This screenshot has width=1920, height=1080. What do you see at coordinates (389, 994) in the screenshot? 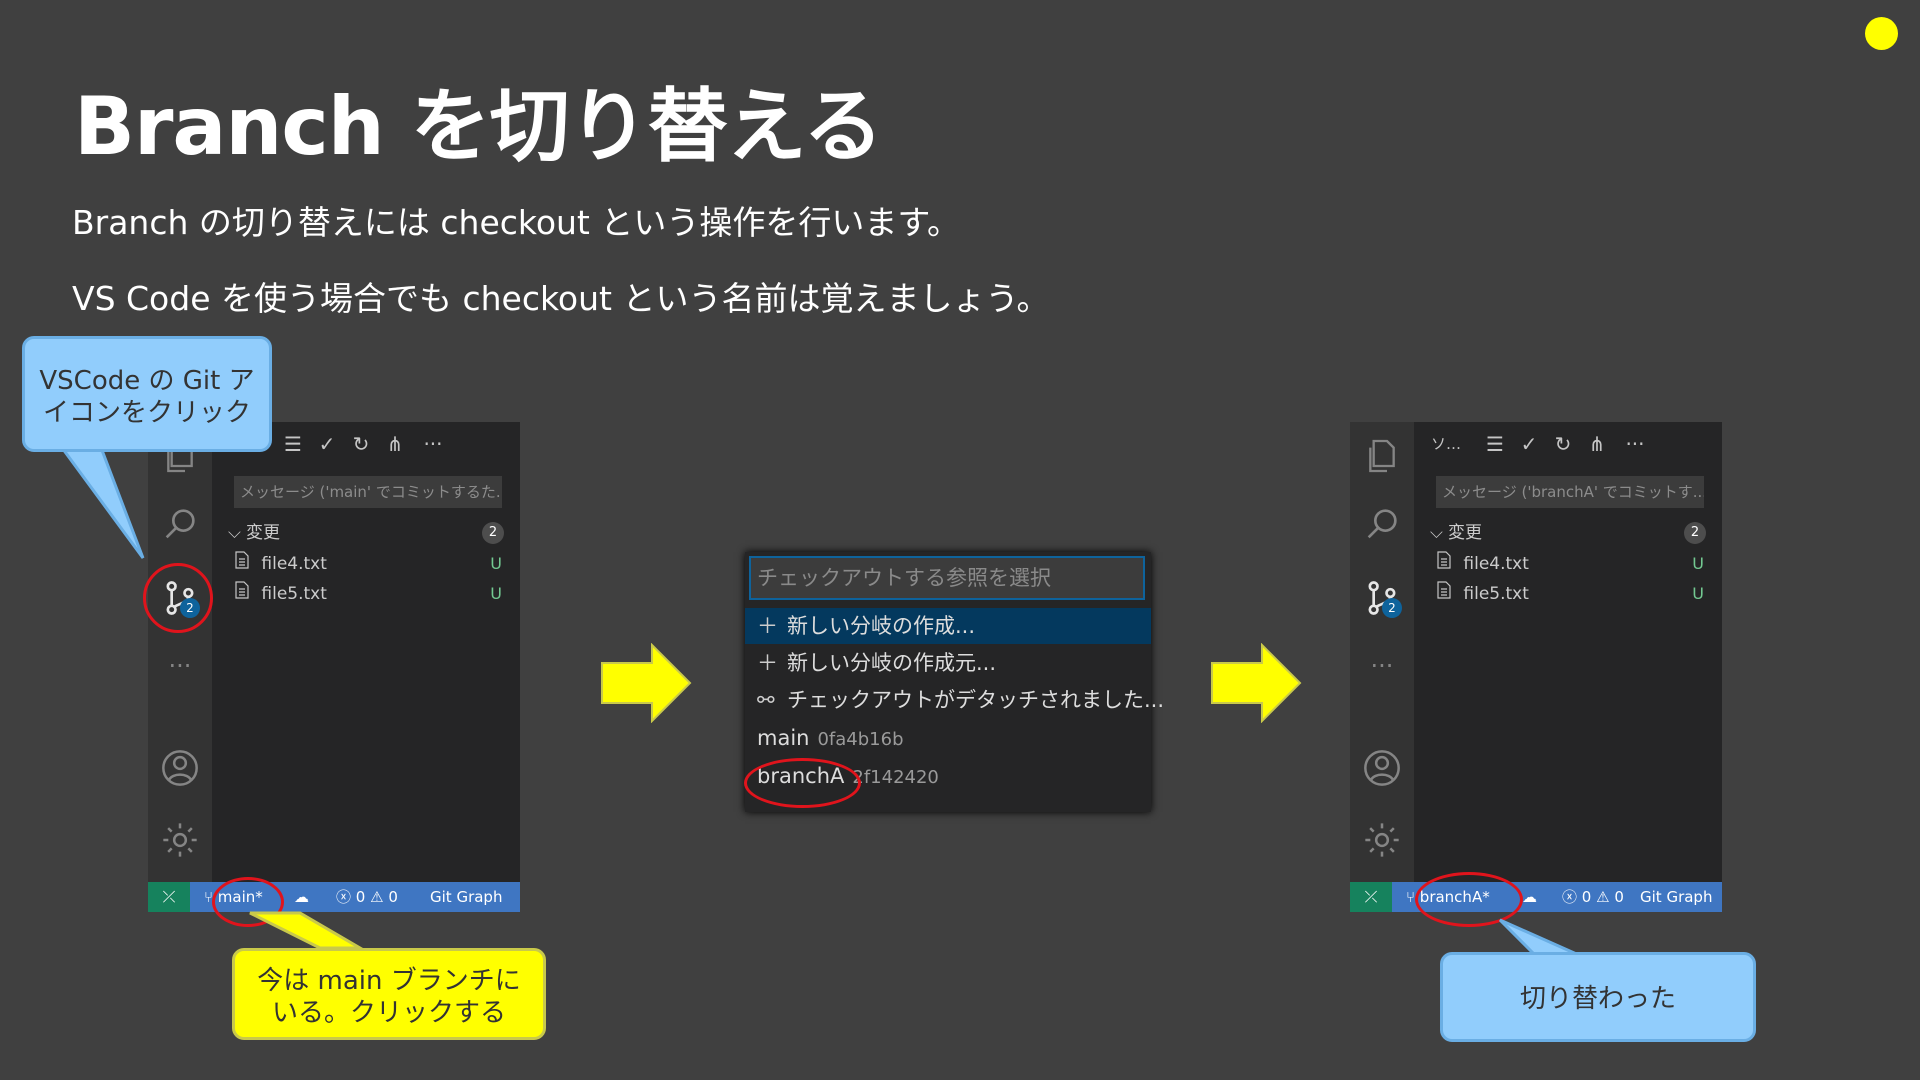
I see `callout-main-branch: 今は main ブランチにいる。クリックする` at bounding box center [389, 994].